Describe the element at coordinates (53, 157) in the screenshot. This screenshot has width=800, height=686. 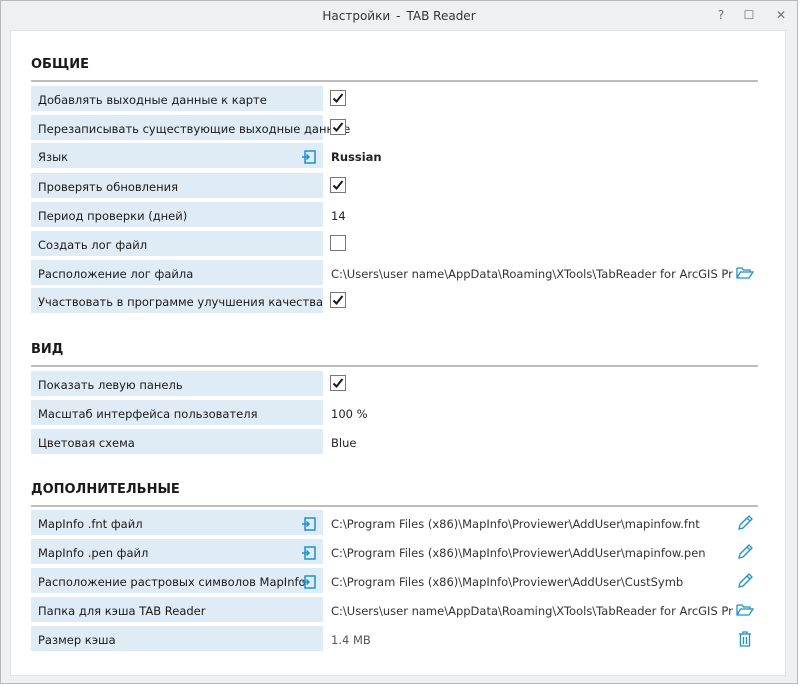
I see `language-label: Язык` at that location.